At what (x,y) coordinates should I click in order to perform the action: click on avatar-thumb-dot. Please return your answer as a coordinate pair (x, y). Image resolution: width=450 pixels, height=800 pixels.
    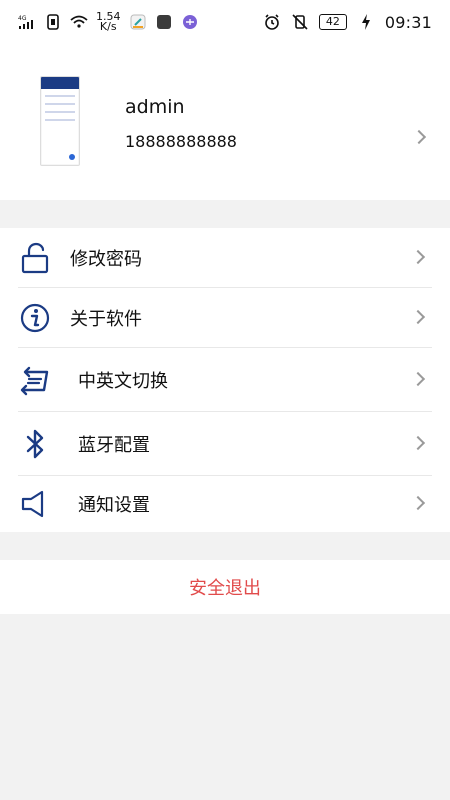
    Looking at the image, I should click on (72, 157).